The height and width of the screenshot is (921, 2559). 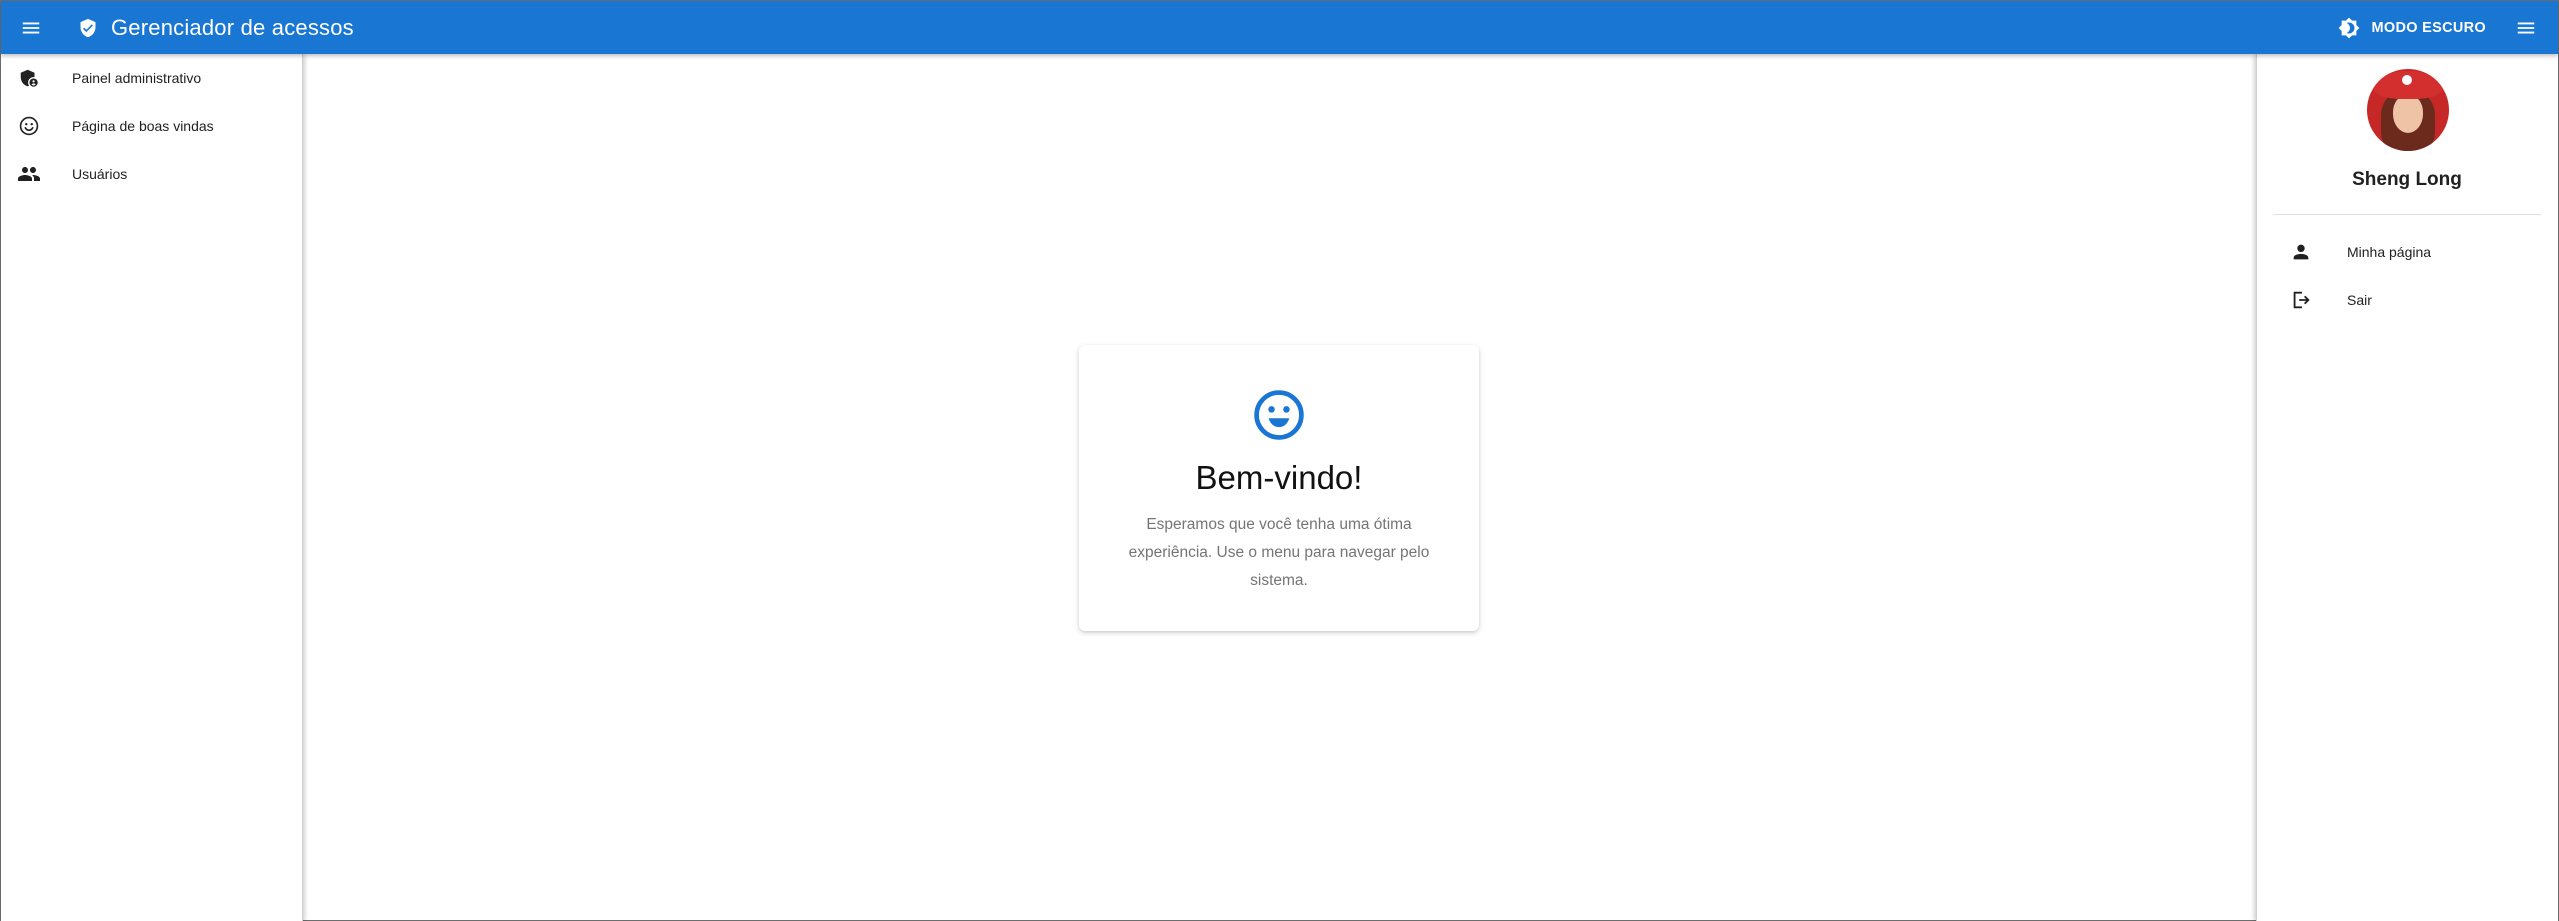 I want to click on menu-toggle-button, so click(x=31, y=28).